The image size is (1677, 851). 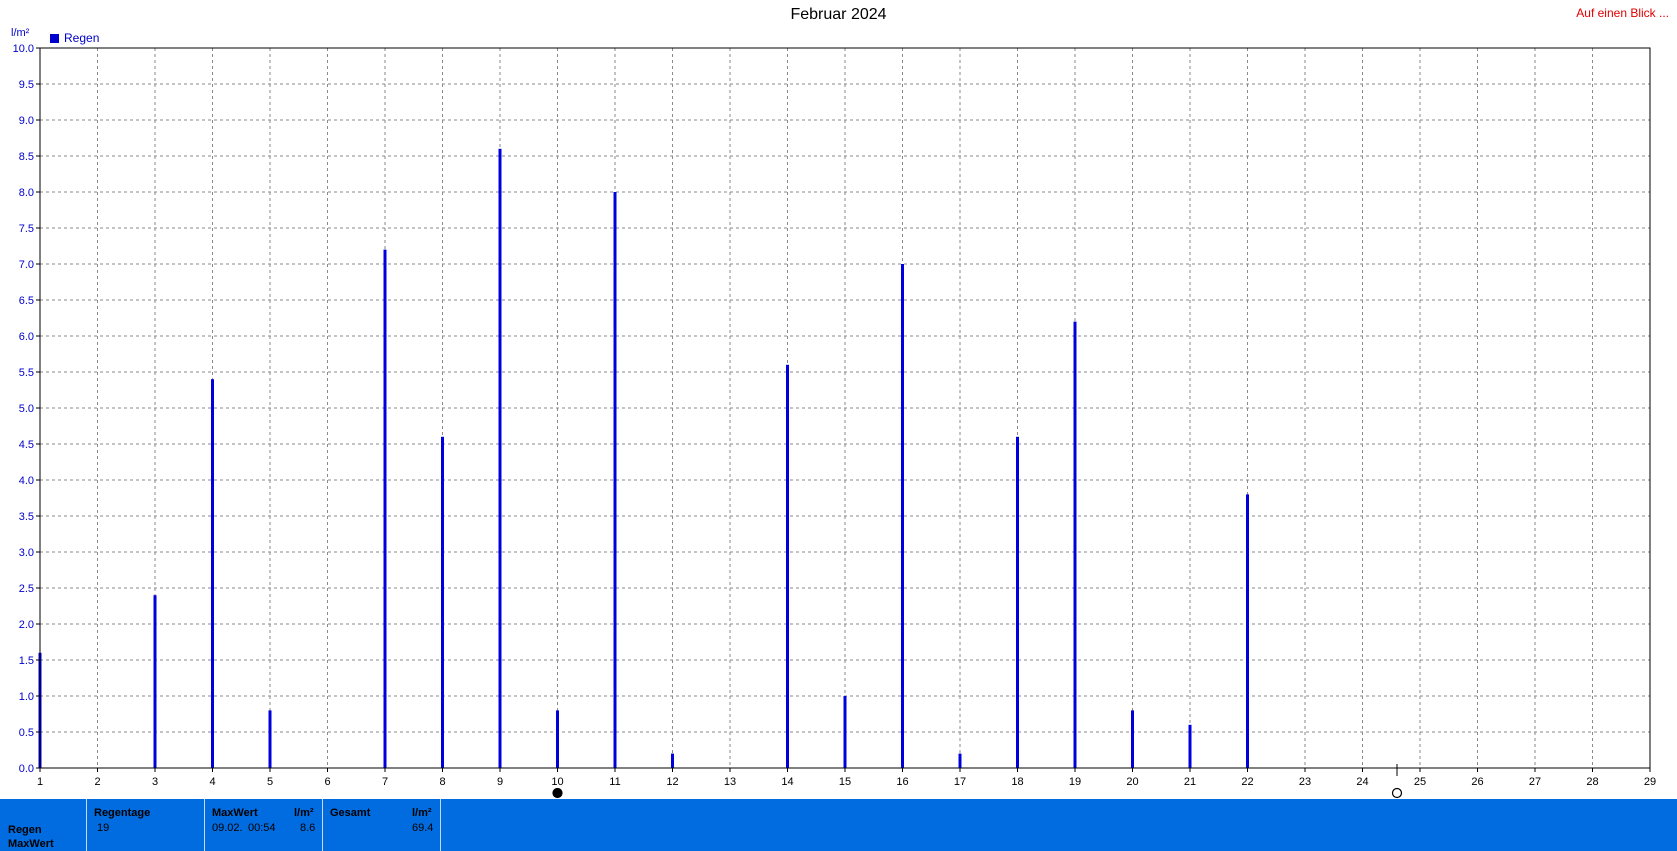 What do you see at coordinates (26, 229) in the screenshot?
I see `y-tick-label: 7.5` at bounding box center [26, 229].